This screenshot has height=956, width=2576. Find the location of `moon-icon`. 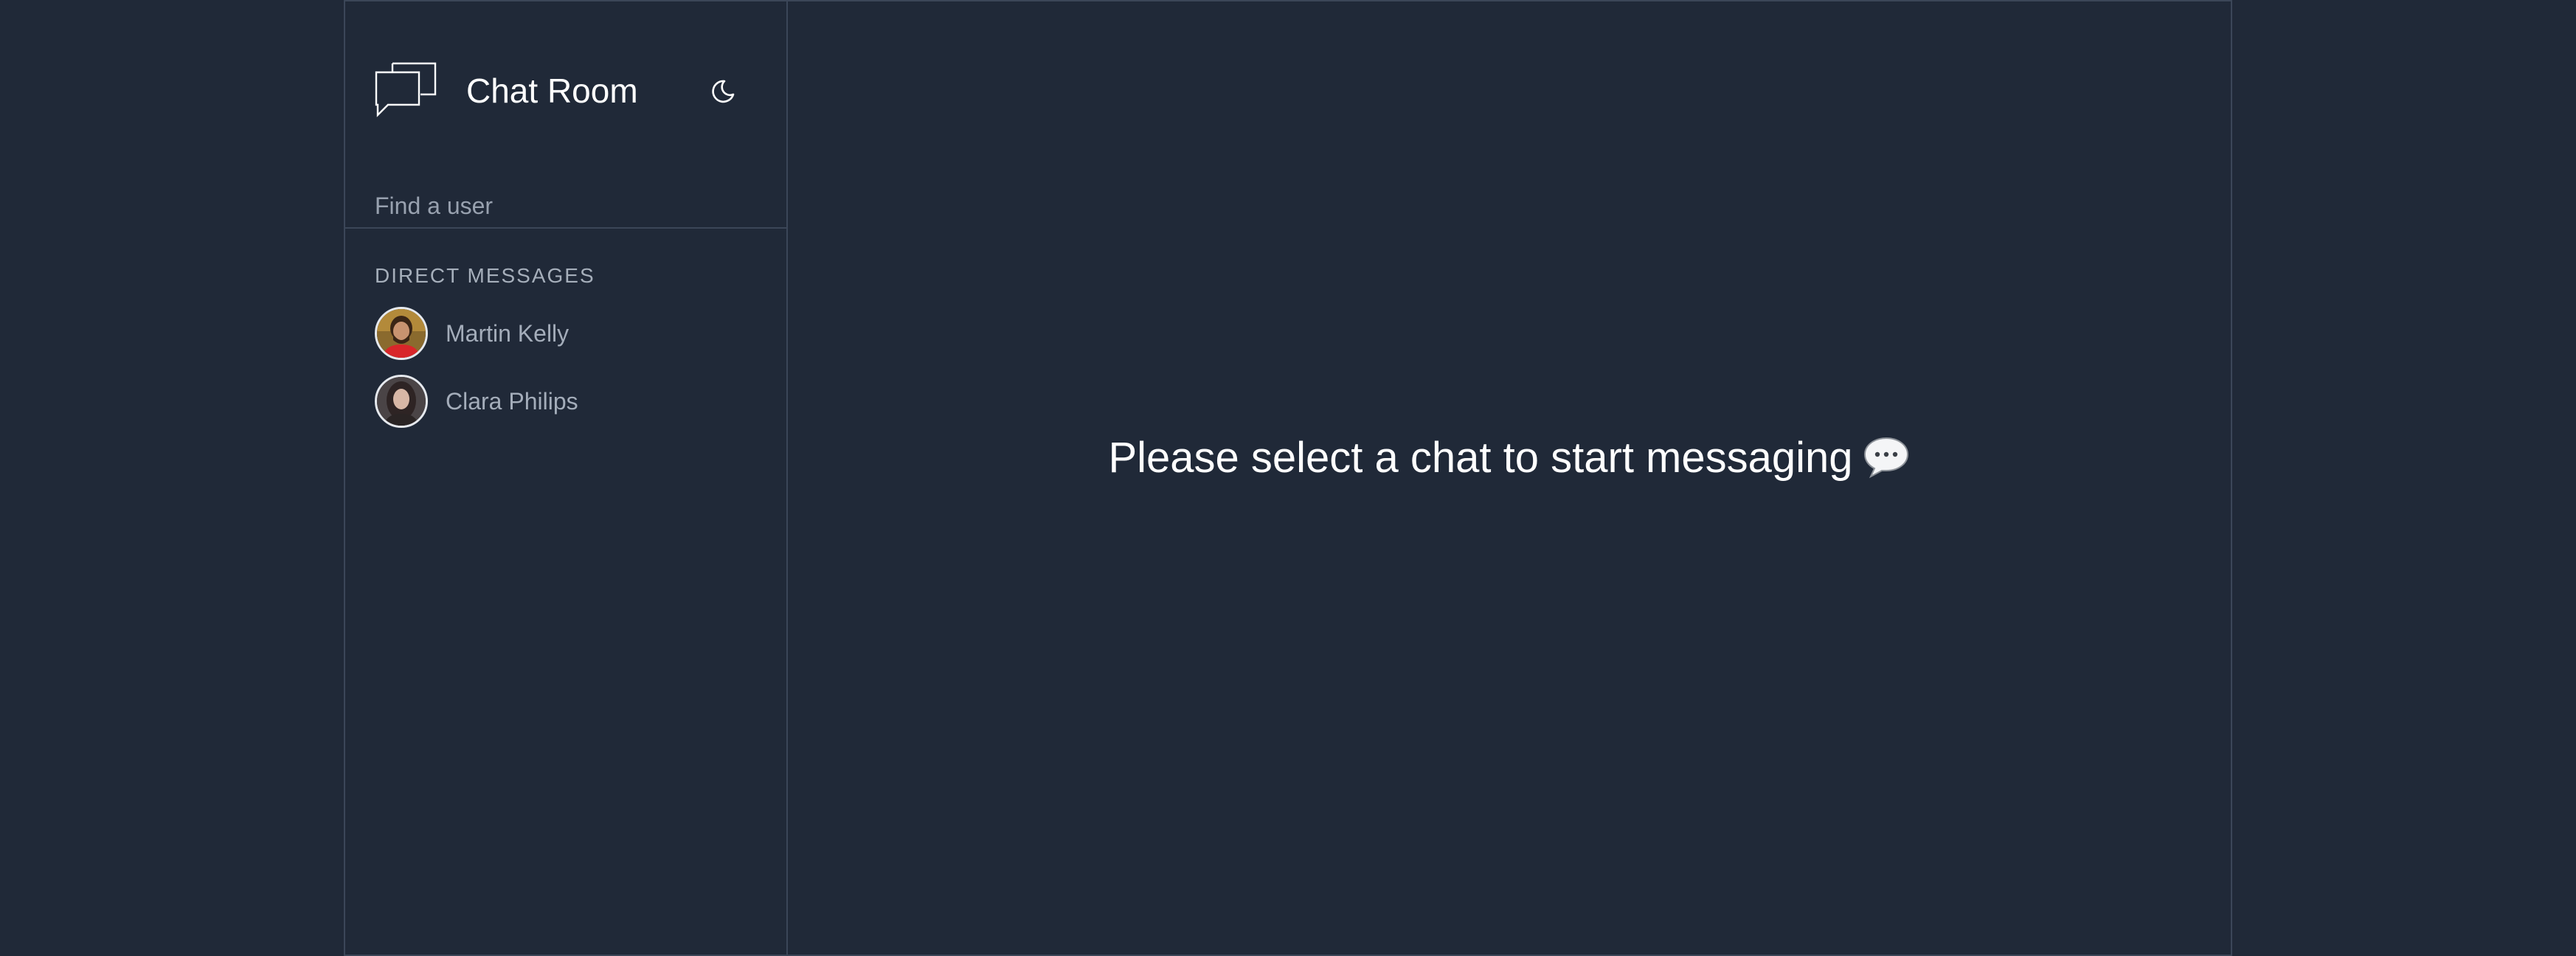

moon-icon is located at coordinates (723, 91).